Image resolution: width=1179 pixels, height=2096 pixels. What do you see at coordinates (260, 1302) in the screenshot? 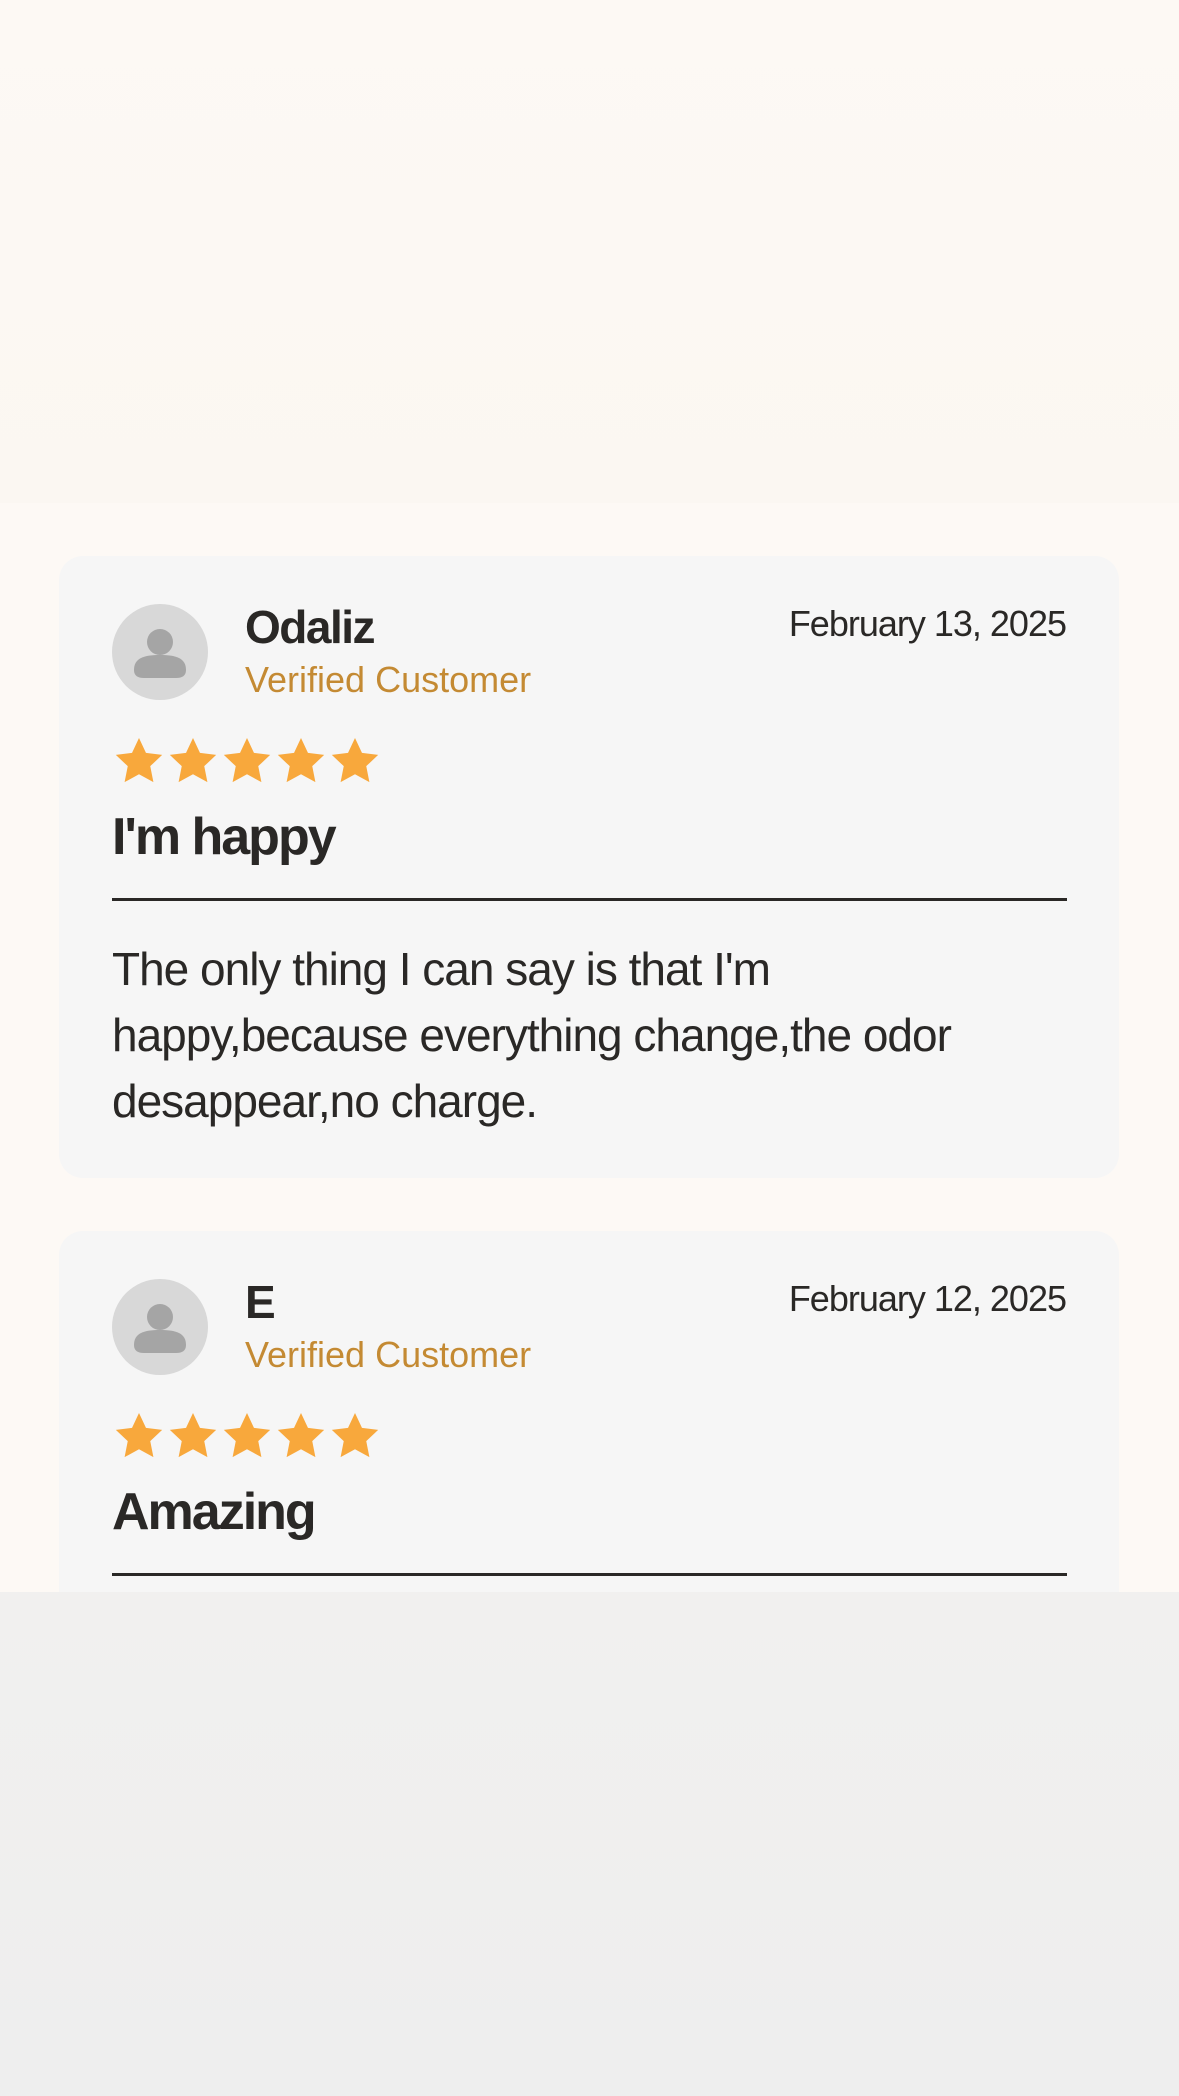
I see `reviewer-name: E` at bounding box center [260, 1302].